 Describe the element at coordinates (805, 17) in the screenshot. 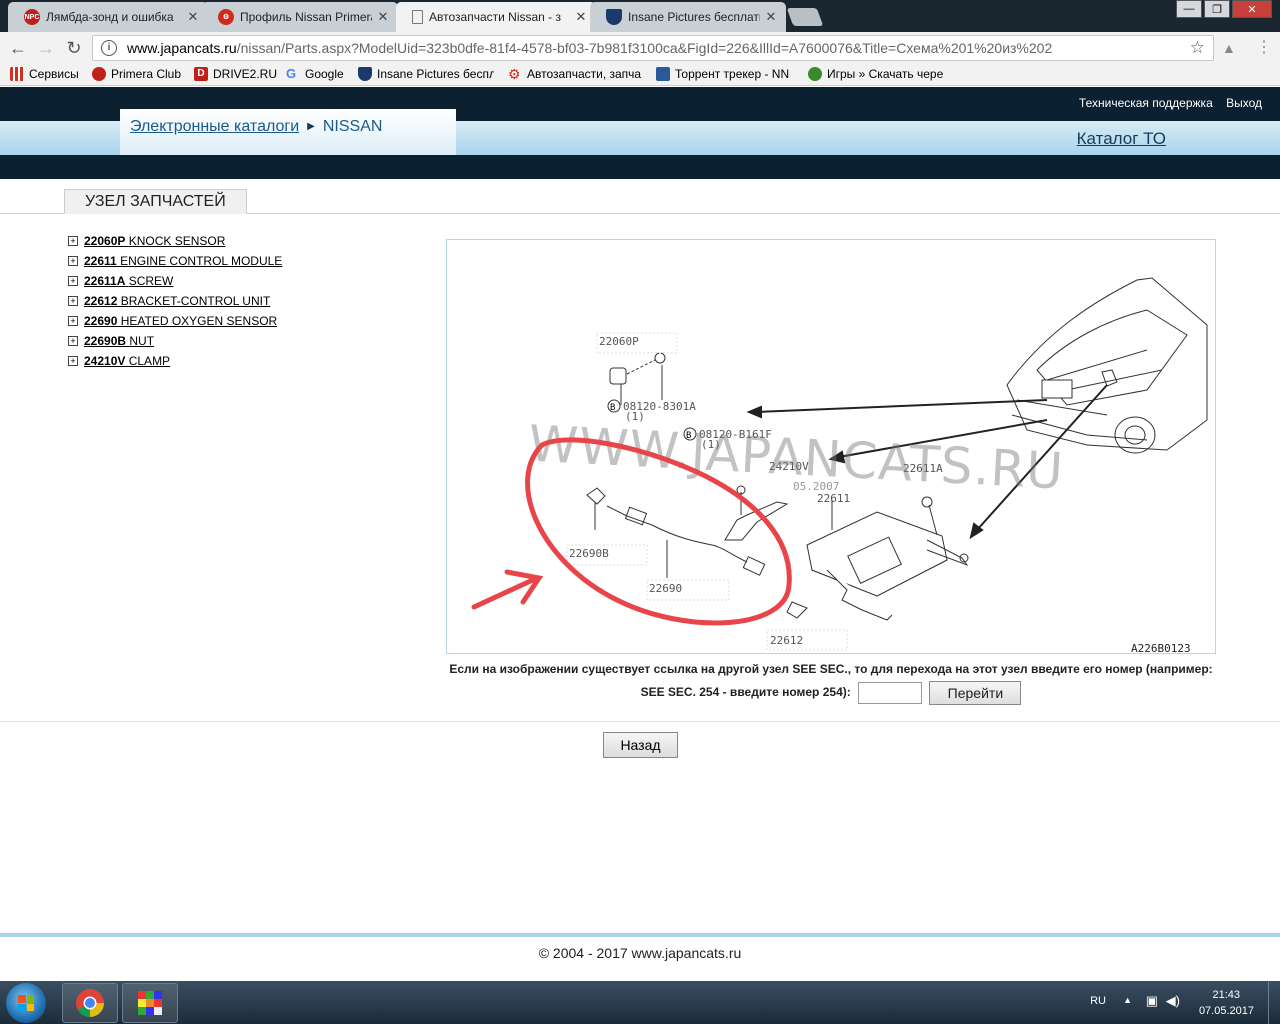

I see `new-tab-button` at that location.